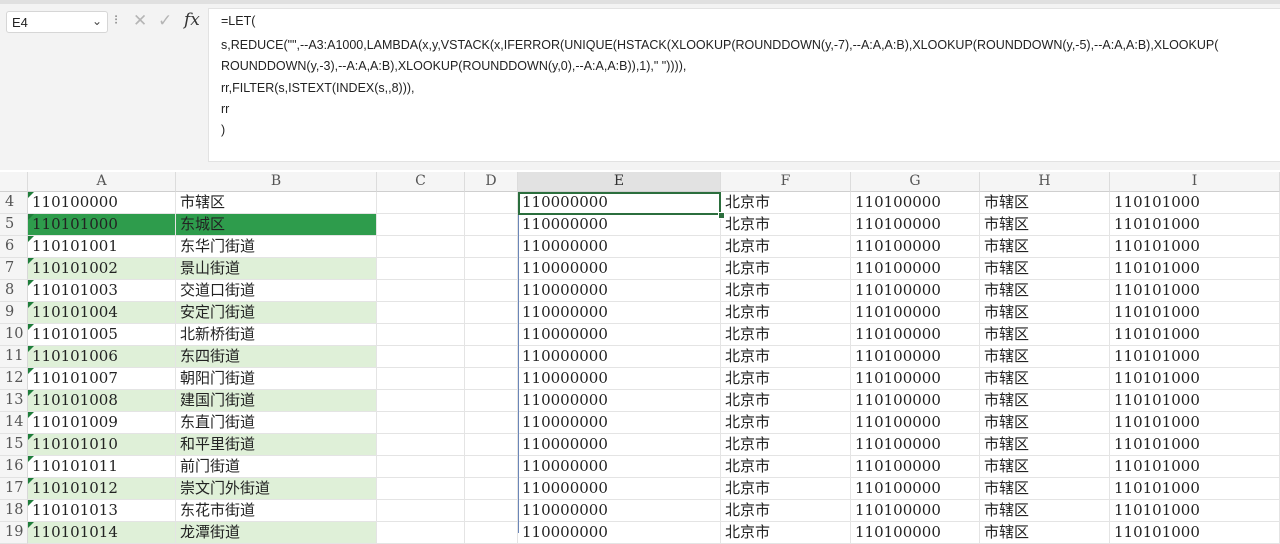 The width and height of the screenshot is (1280, 544). What do you see at coordinates (14, 379) in the screenshot?
I see `row-header: 12` at bounding box center [14, 379].